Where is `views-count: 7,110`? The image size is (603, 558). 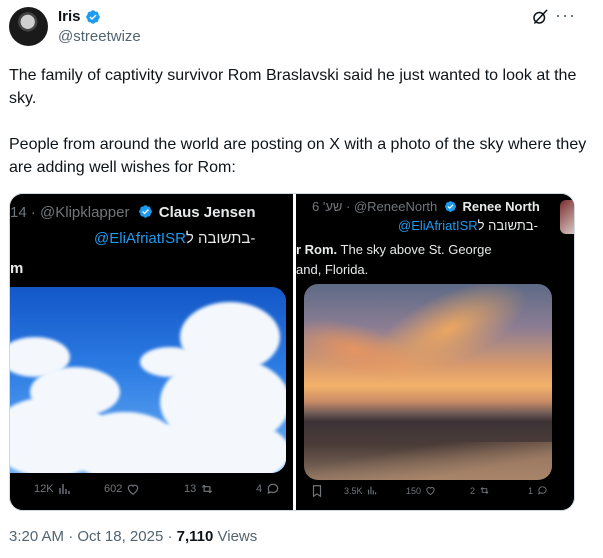
views-count: 7,110 is located at coordinates (195, 536).